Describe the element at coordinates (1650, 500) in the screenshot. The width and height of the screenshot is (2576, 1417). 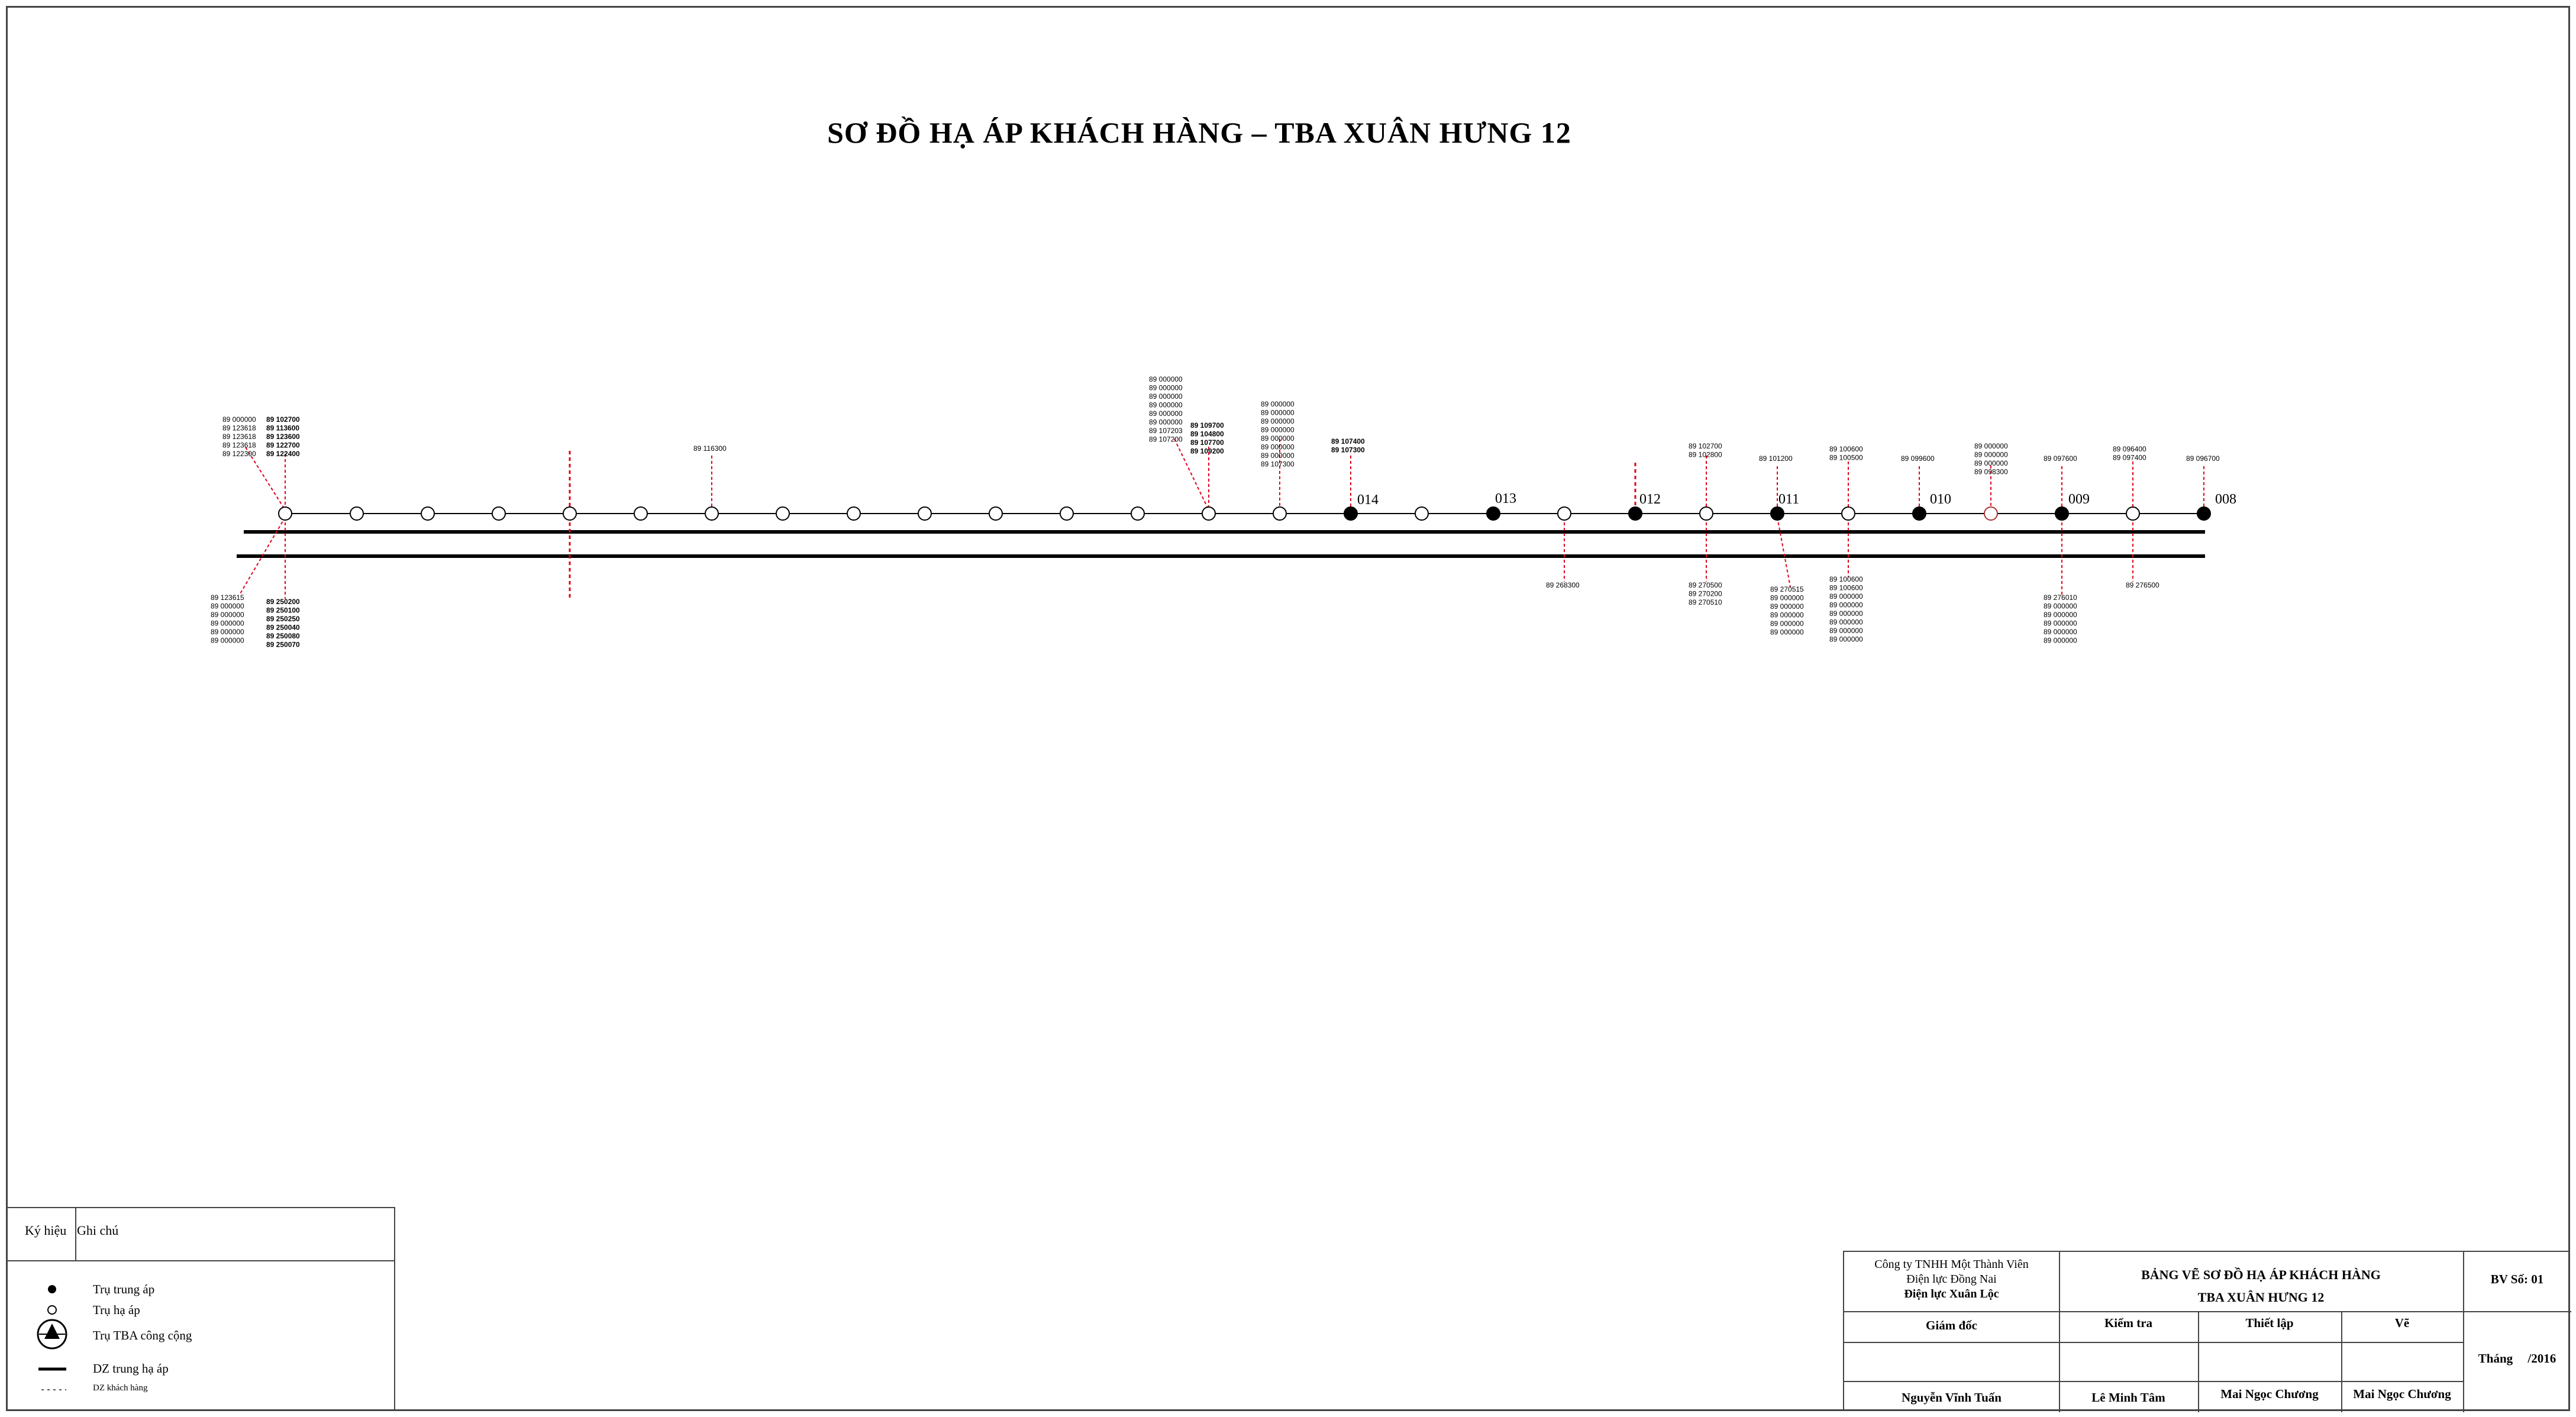
I see `pole-number-012: 012` at that location.